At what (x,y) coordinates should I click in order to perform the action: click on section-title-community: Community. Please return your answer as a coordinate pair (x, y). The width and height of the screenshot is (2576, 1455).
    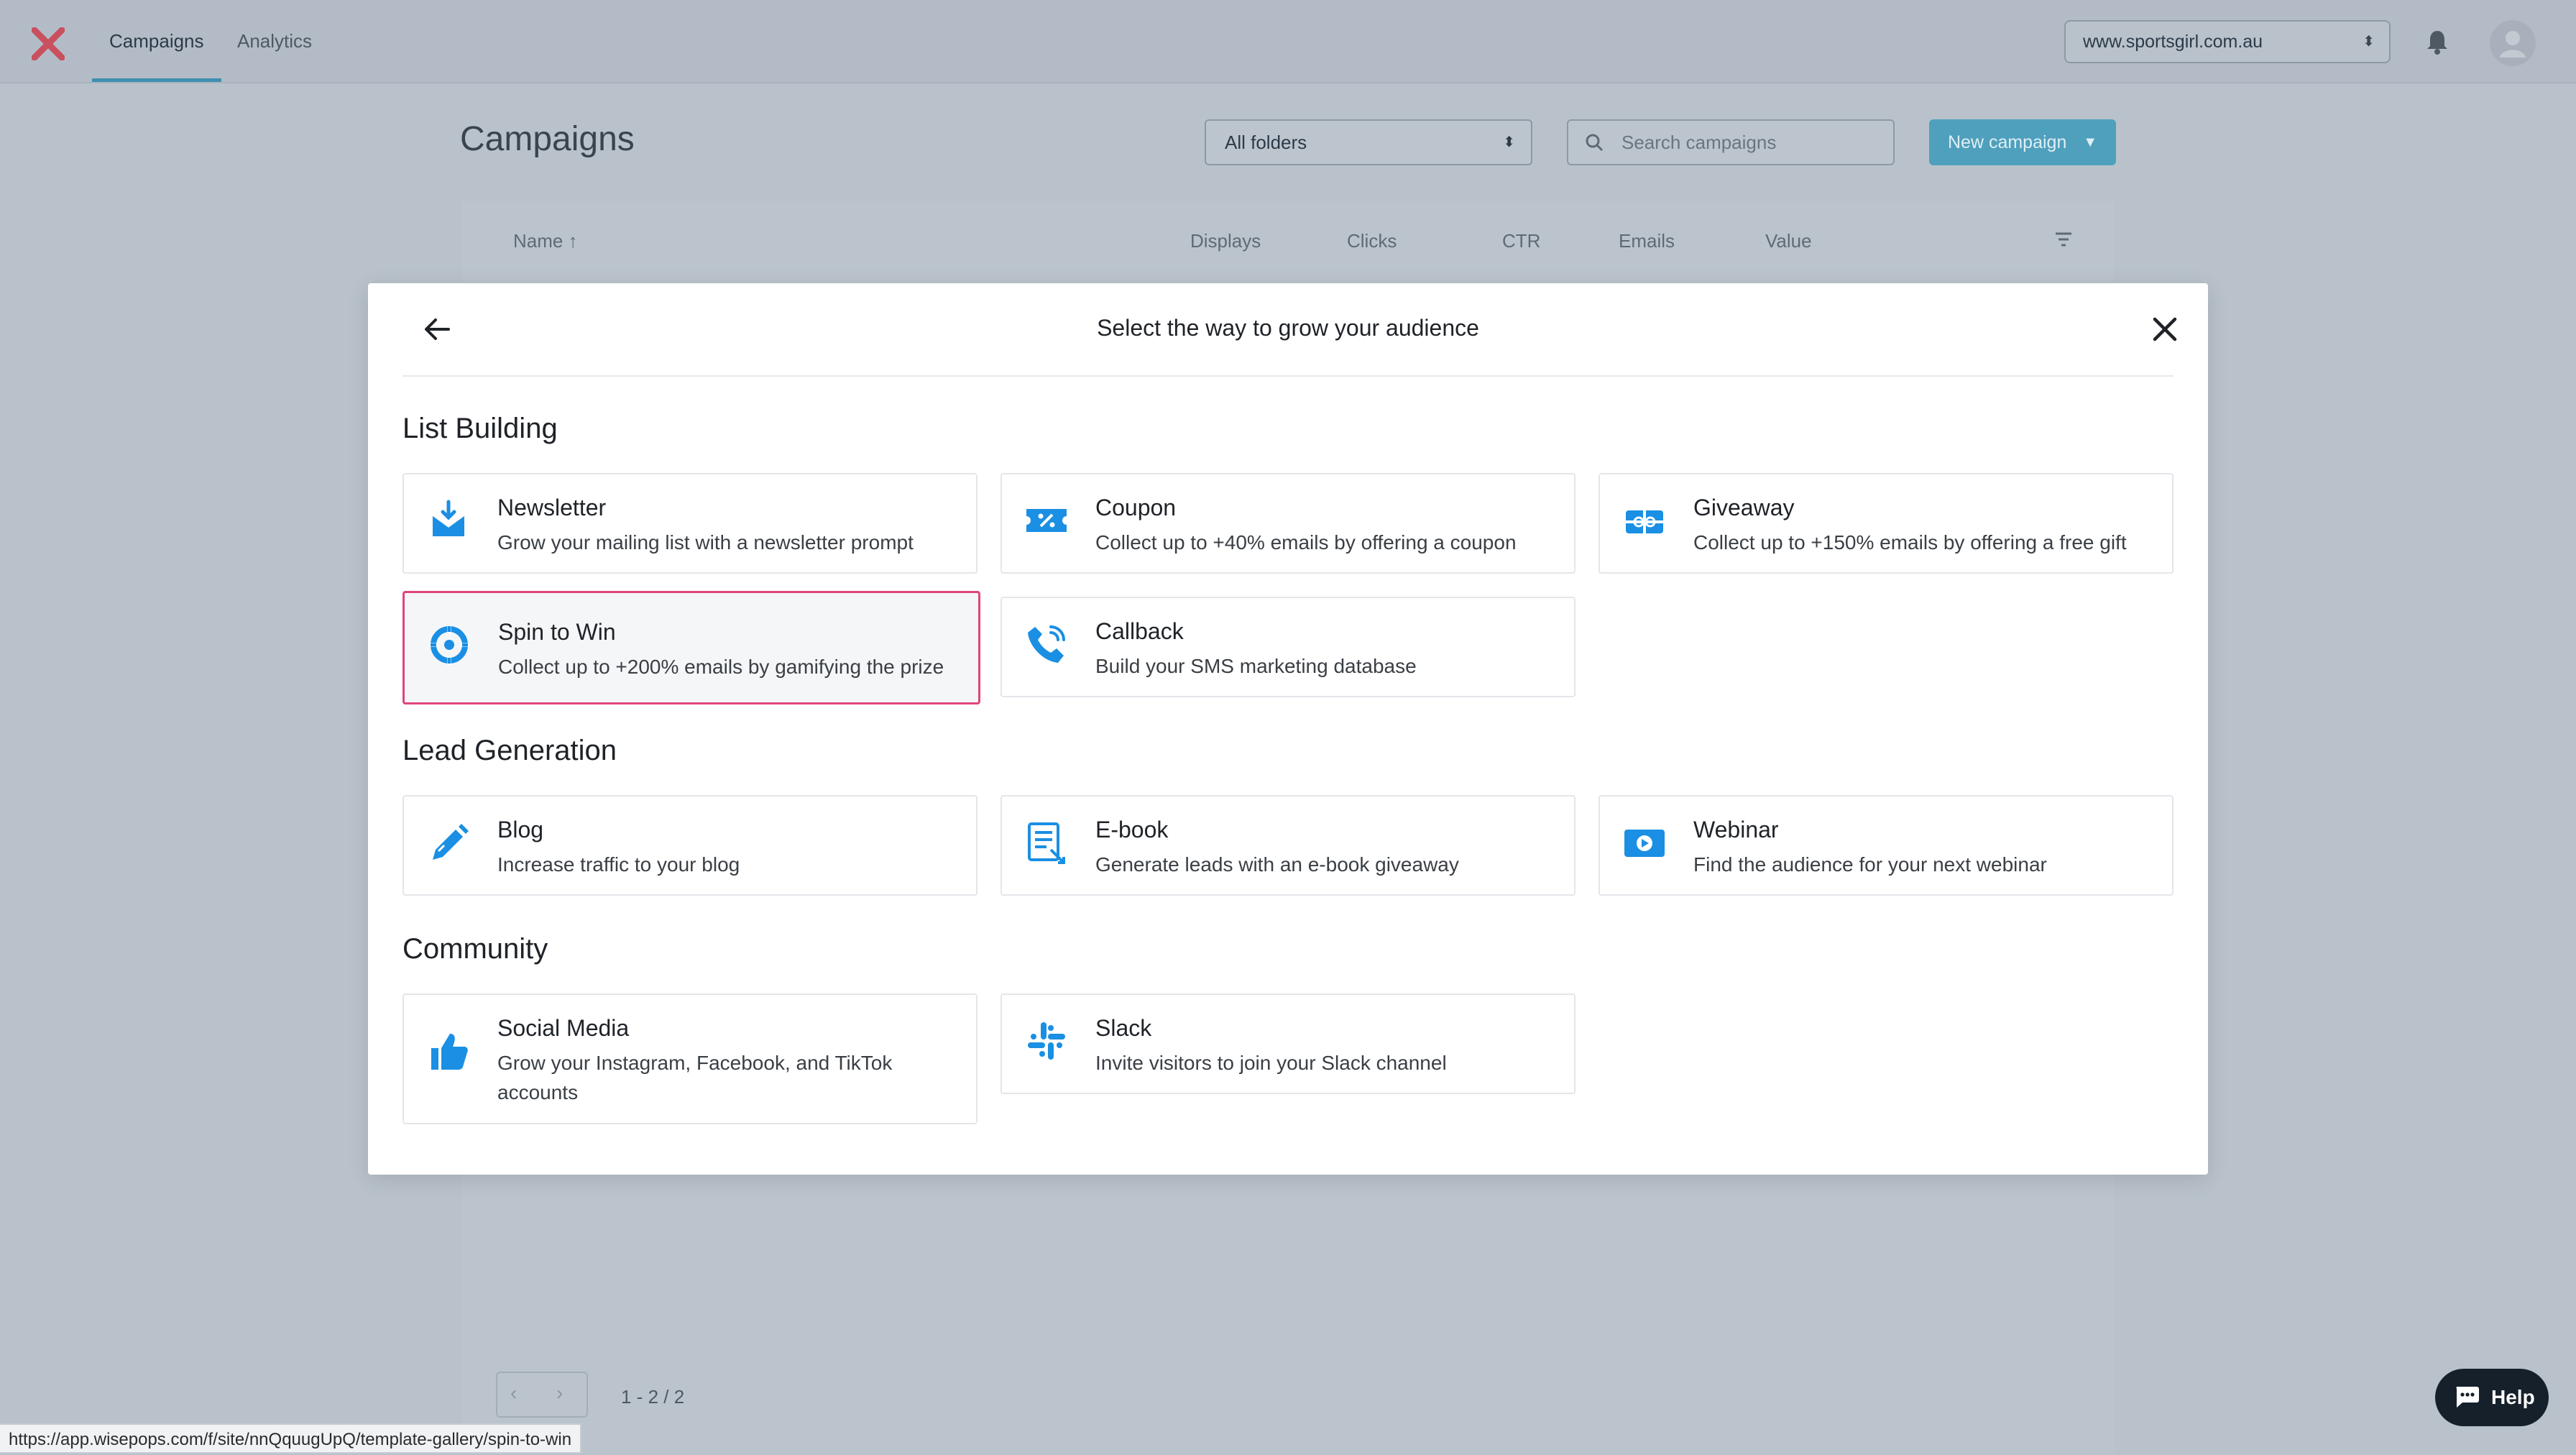
    Looking at the image, I should click on (475, 949).